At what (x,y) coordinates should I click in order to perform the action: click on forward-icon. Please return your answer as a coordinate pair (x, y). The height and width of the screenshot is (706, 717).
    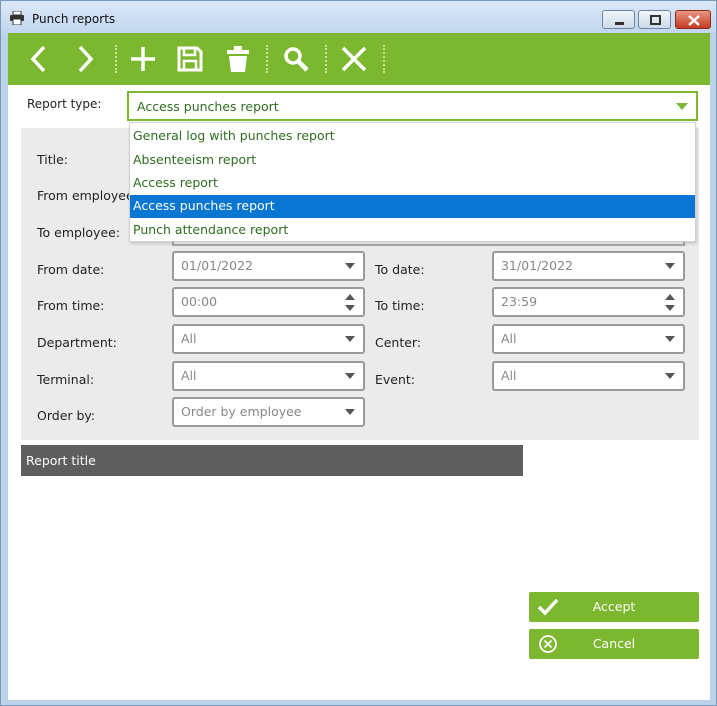
    Looking at the image, I should click on (86, 59).